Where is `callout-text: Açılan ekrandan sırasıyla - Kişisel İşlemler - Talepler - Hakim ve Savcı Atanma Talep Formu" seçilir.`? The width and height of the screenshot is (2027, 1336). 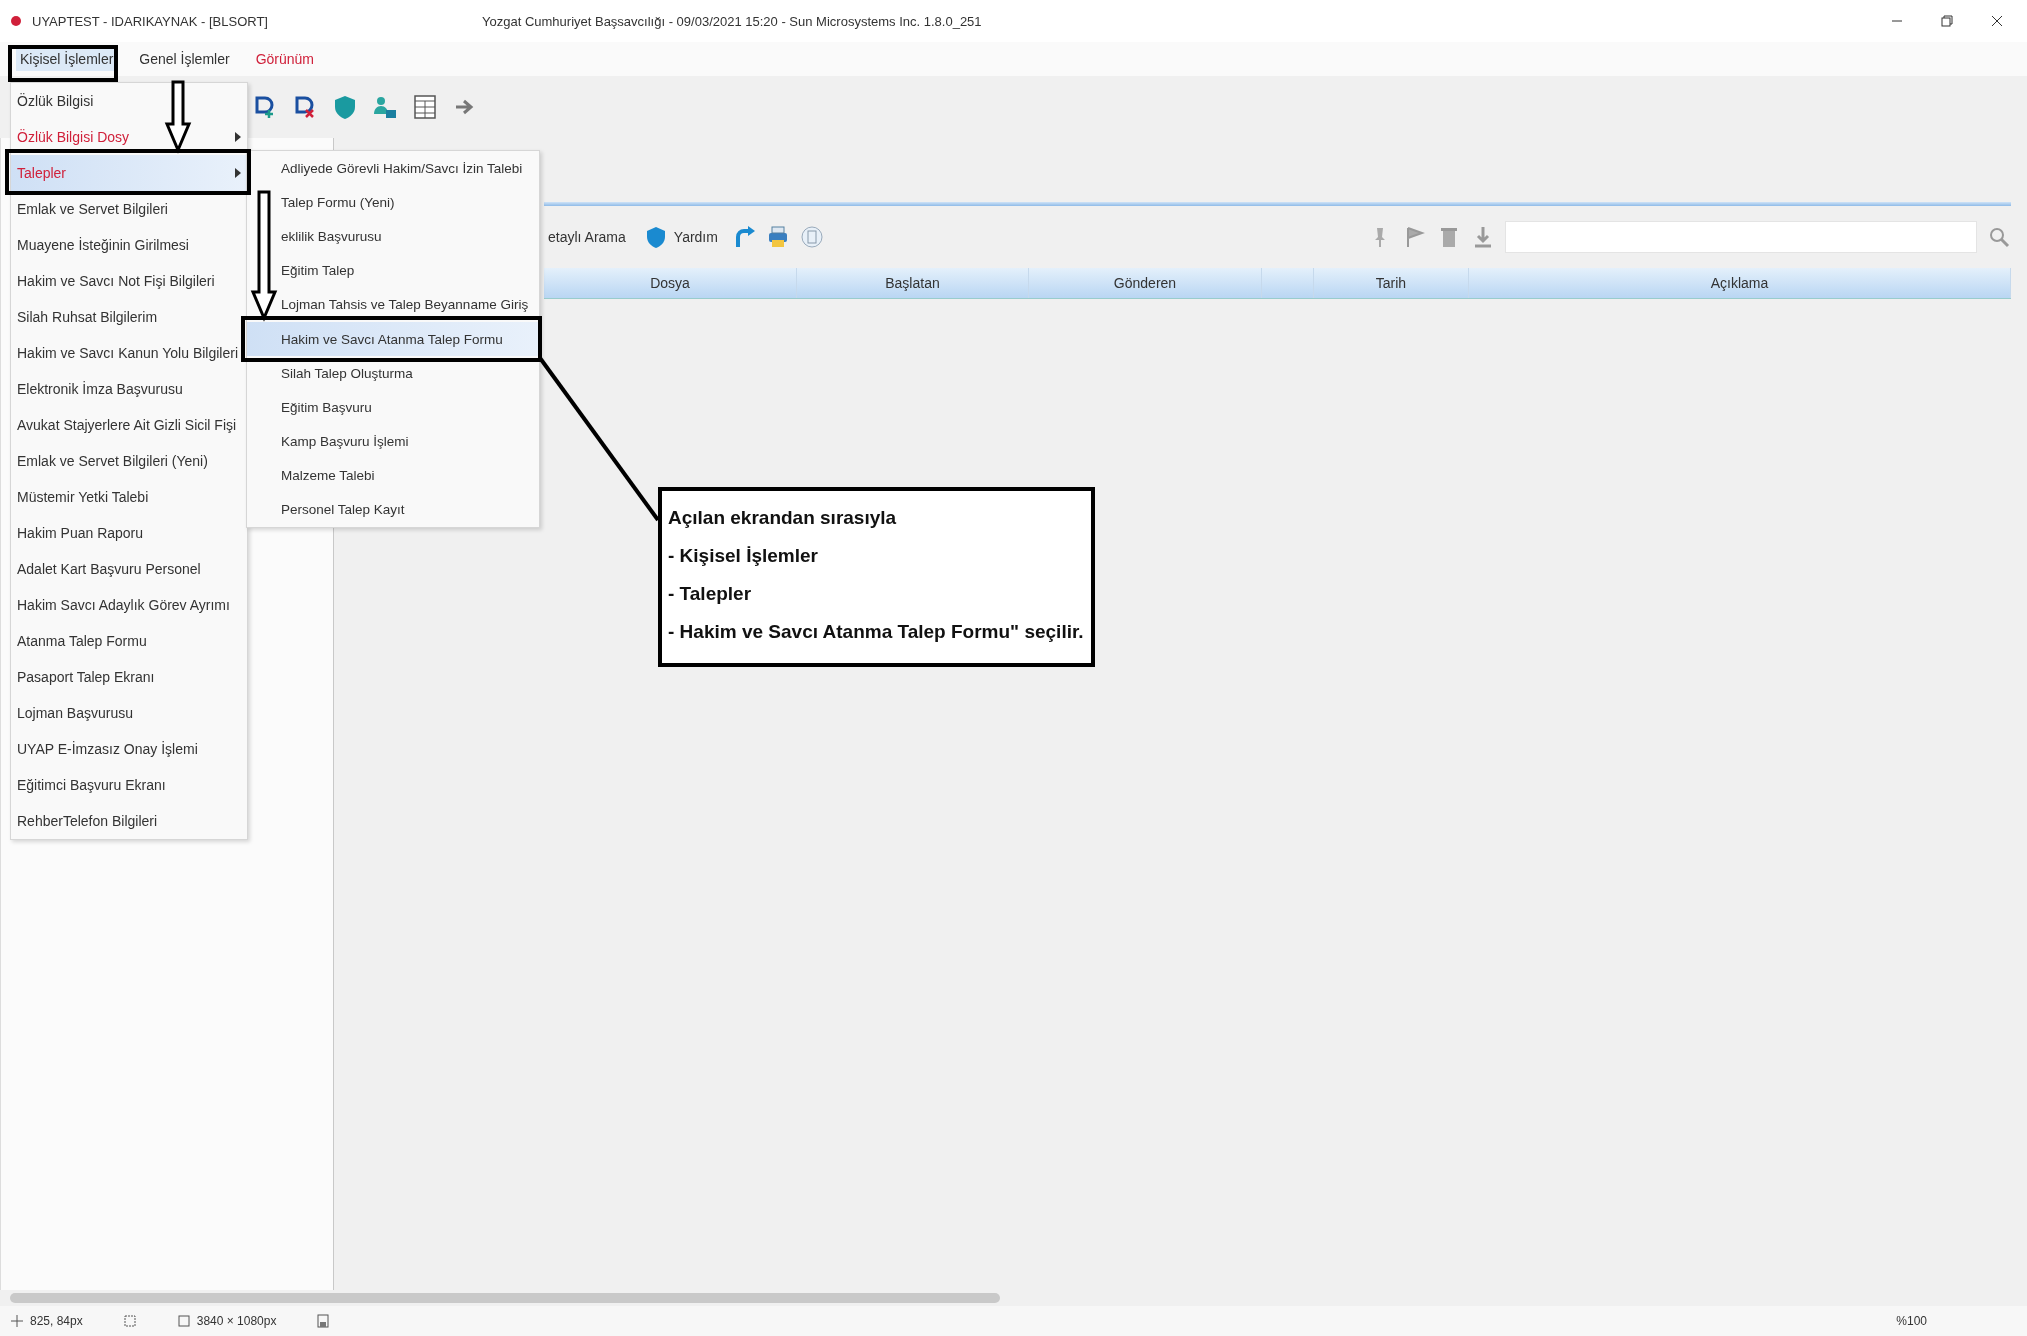
callout-text: Açılan ekrandan sırasıyla - Kişisel İşlemler - Talepler - Hakim ve Savcı Atanma Talep Formu" seçilir. is located at coordinates (876, 575).